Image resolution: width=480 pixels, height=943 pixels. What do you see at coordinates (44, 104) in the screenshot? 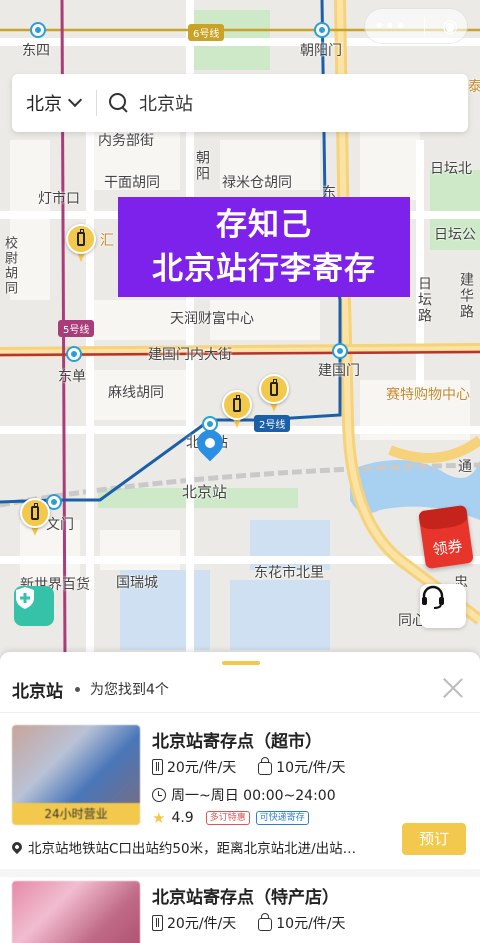
I see `city-label: 北京` at bounding box center [44, 104].